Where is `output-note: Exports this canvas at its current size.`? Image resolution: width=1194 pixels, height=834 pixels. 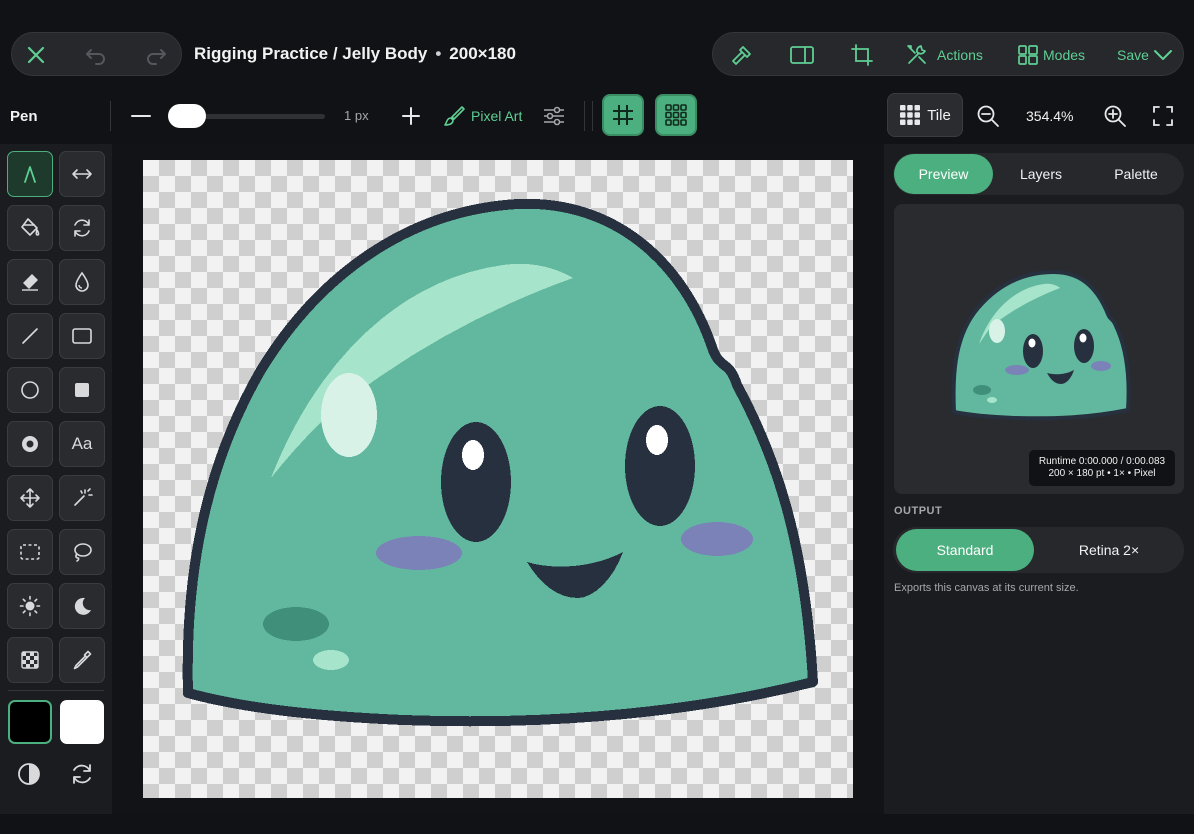 output-note: Exports this canvas at its current size. is located at coordinates (986, 588).